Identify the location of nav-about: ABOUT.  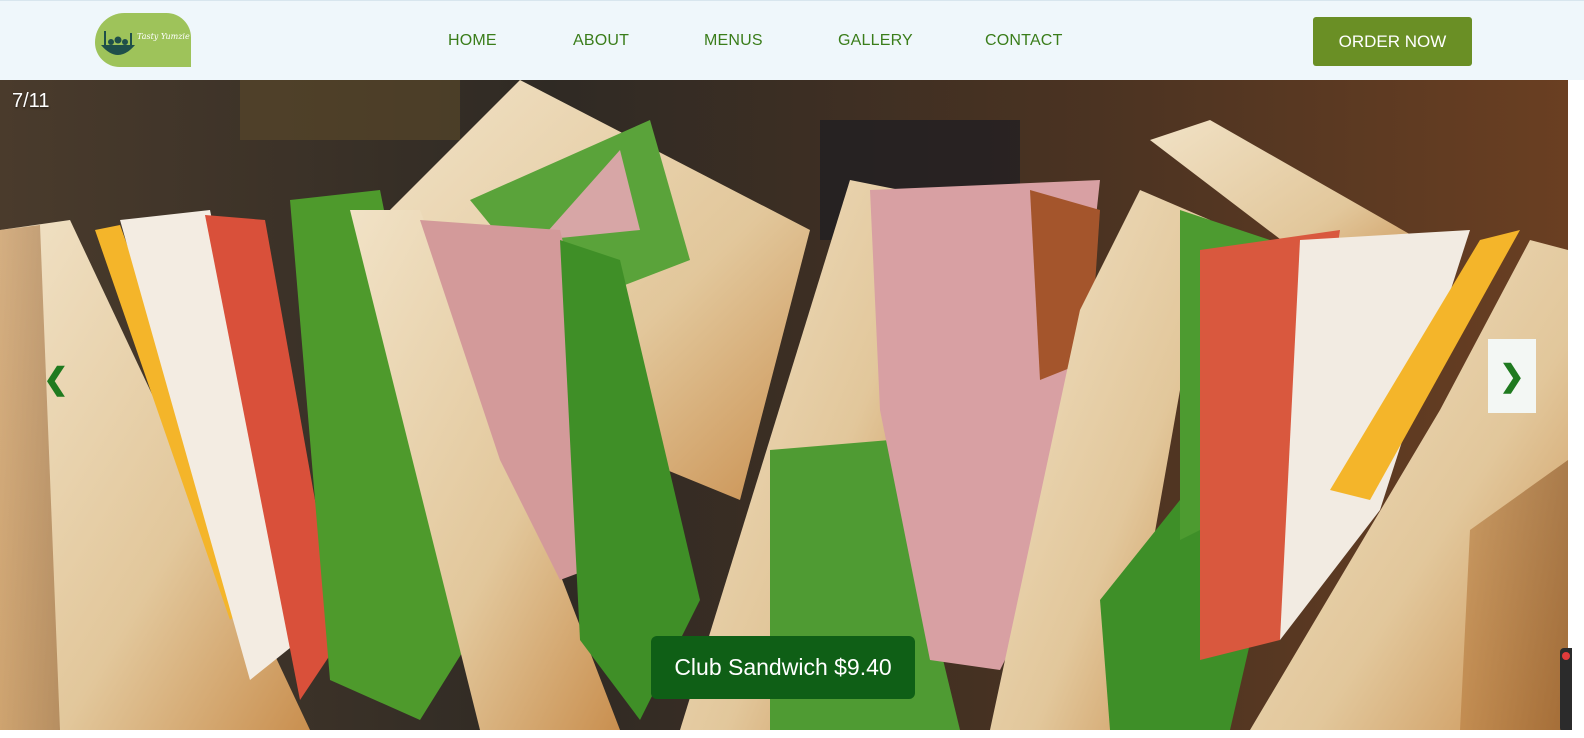
(601, 41).